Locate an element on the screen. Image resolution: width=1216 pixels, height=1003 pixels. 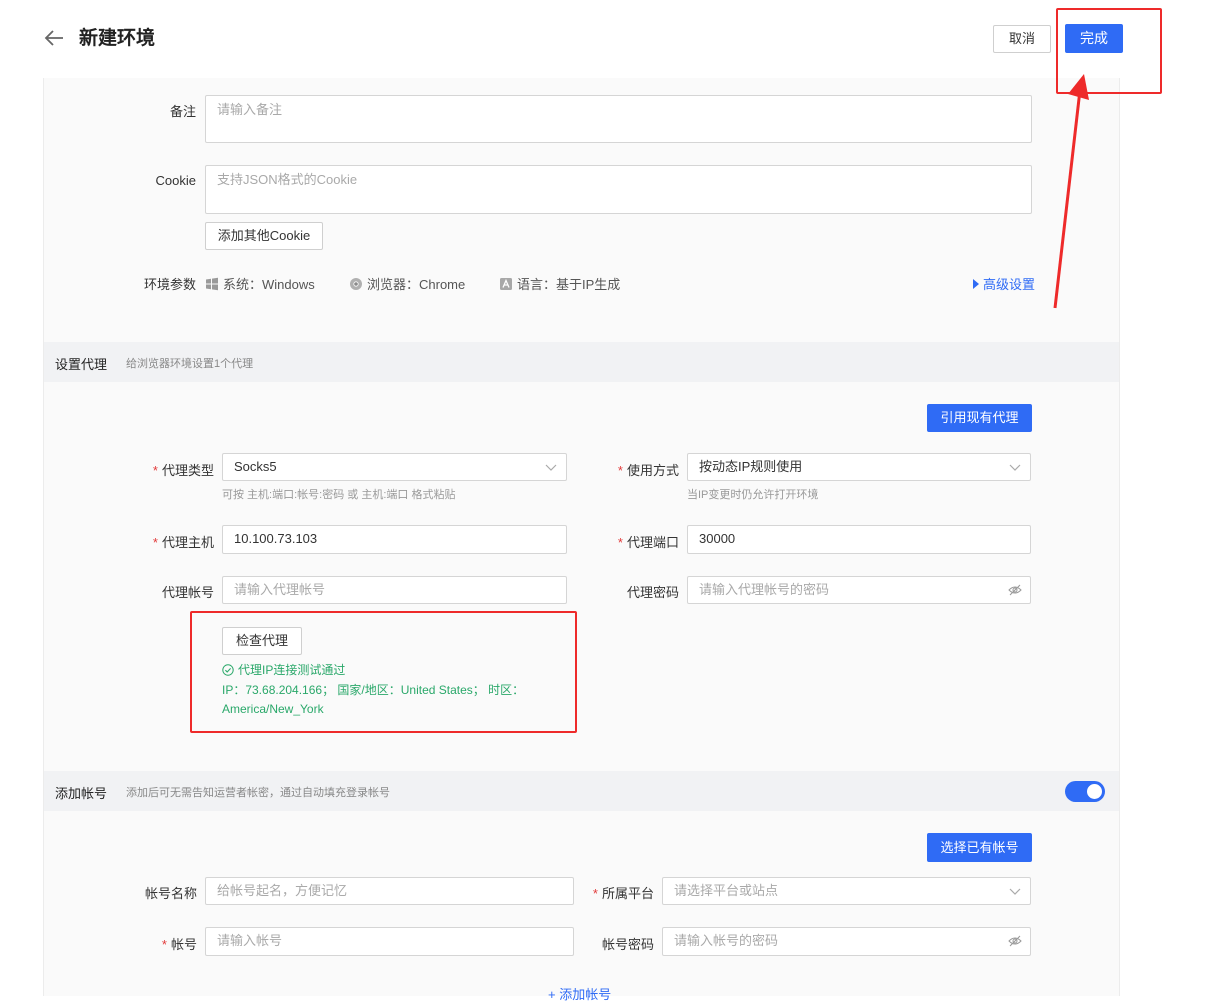
platform-select: 请选择平台或站点 is located at coordinates (846, 891).